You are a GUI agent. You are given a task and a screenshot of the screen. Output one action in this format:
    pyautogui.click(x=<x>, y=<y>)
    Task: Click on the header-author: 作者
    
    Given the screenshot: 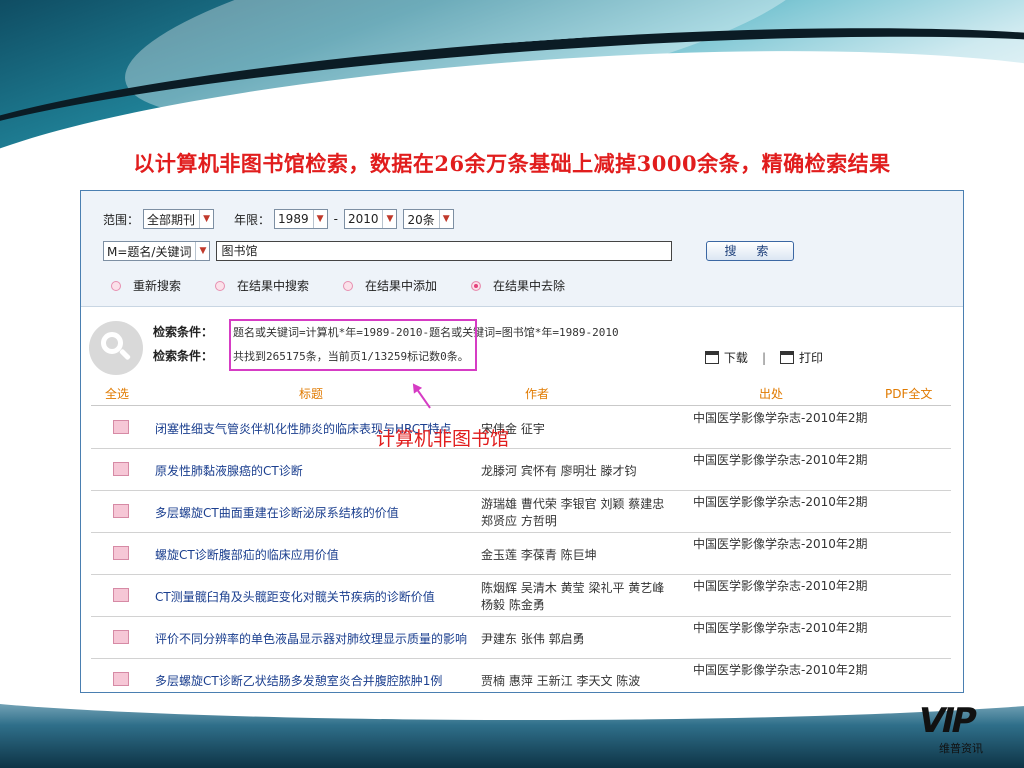 What is the action you would take?
    pyautogui.click(x=537, y=394)
    